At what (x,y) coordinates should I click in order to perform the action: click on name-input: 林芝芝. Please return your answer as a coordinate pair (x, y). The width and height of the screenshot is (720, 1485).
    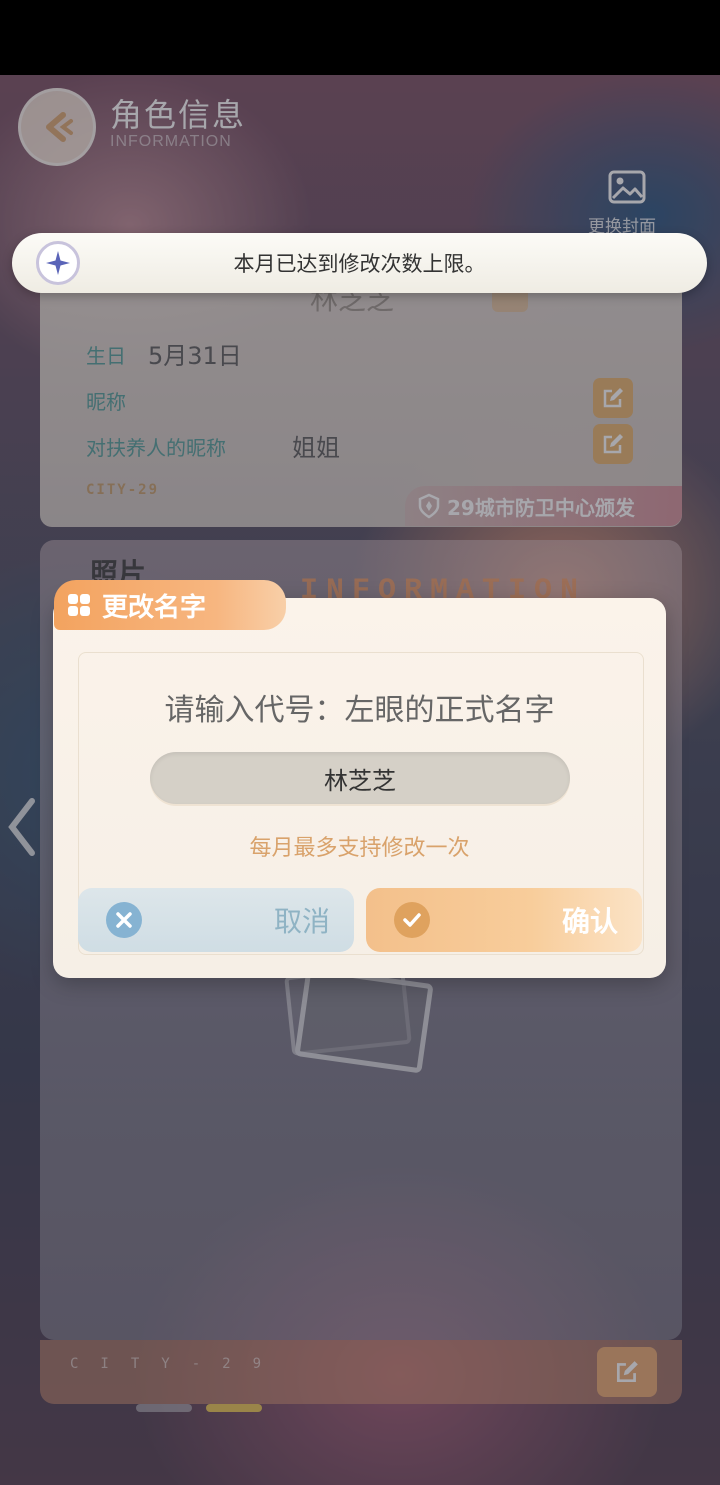
    Looking at the image, I should click on (360, 778).